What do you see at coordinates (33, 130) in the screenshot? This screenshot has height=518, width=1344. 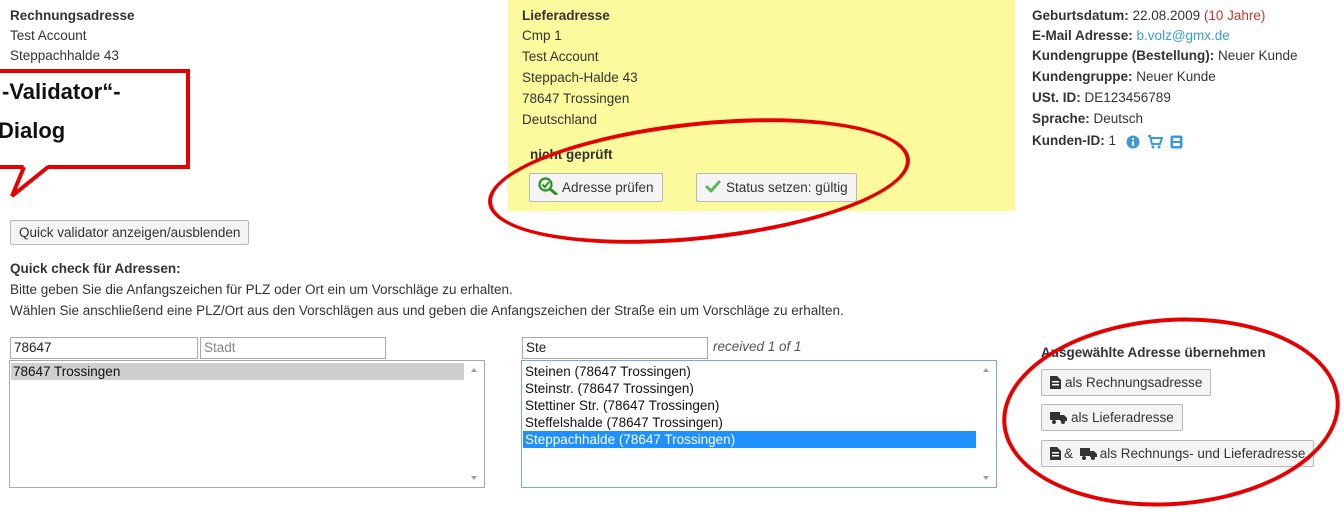 I see `annotation-text-2: Dialog` at bounding box center [33, 130].